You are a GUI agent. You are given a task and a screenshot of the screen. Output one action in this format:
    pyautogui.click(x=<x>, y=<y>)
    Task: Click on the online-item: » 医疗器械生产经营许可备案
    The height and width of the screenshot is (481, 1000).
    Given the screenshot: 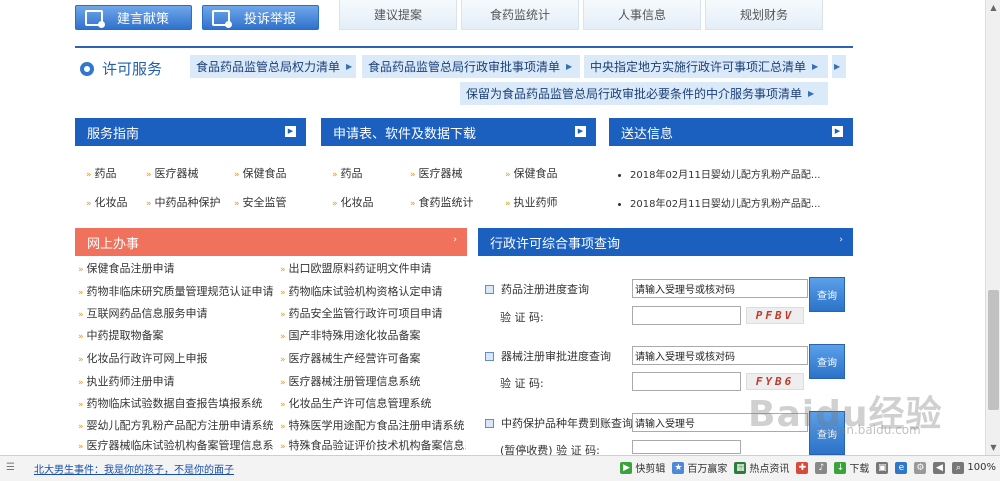 What is the action you would take?
    pyautogui.click(x=373, y=358)
    